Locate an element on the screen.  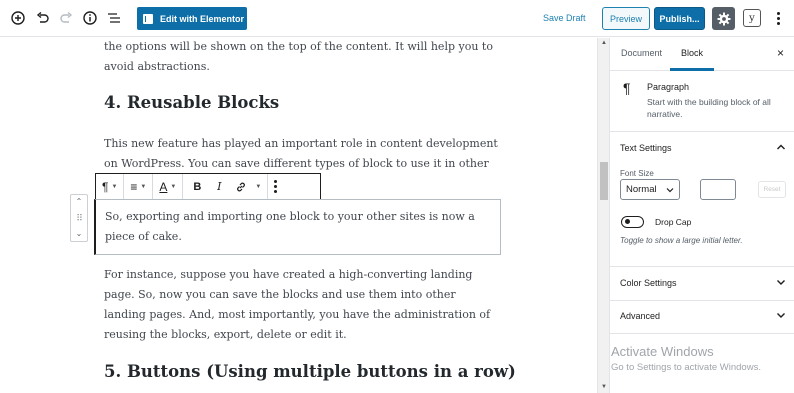
redo-icon is located at coordinates (66, 18).